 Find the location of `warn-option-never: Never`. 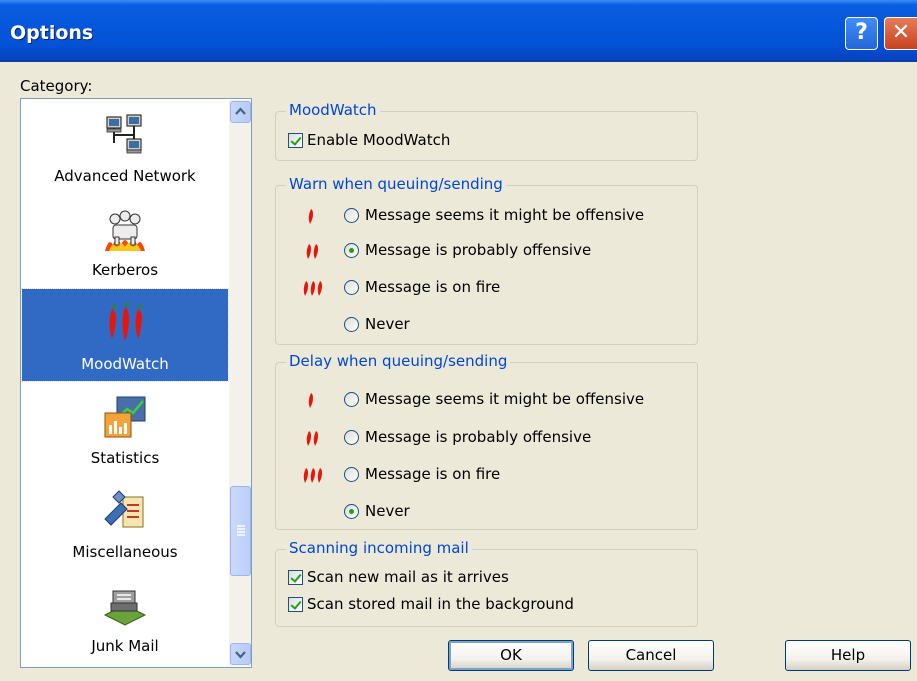

warn-option-never: Never is located at coordinates (377, 324).